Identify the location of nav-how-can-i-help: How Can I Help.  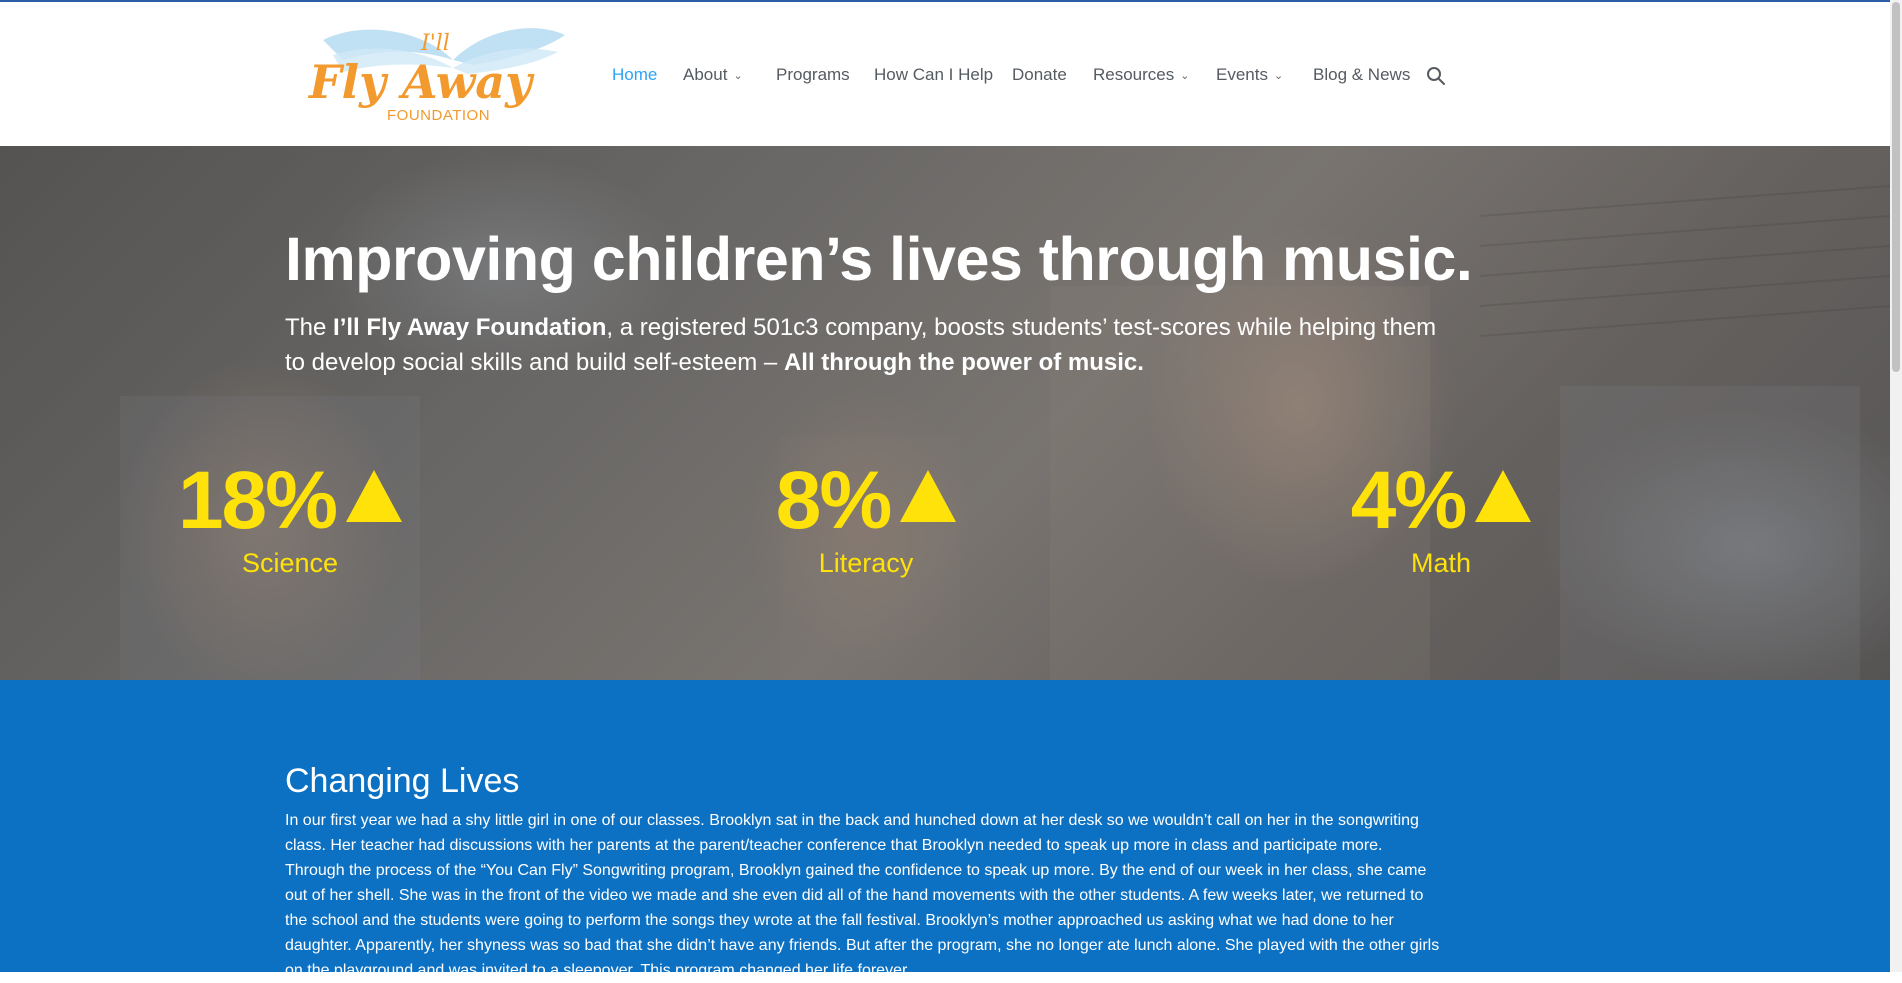
(933, 75).